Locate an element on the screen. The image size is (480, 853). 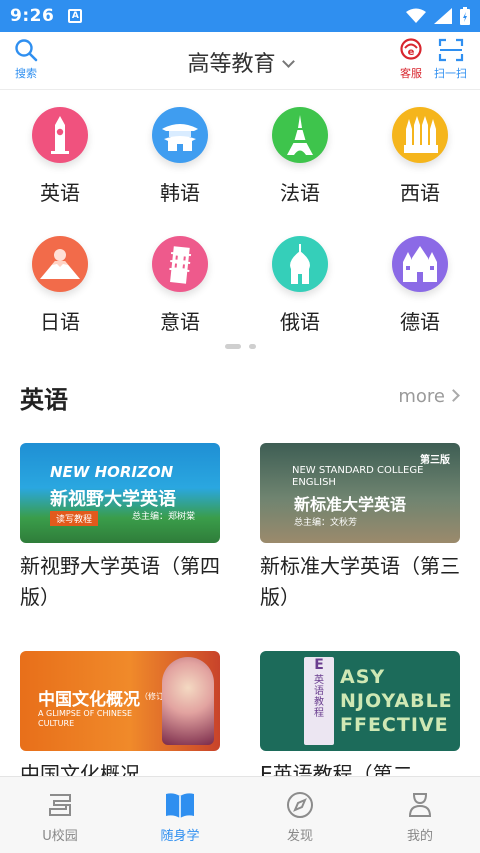
language-item-german: 德语 is located at coordinates (420, 285).